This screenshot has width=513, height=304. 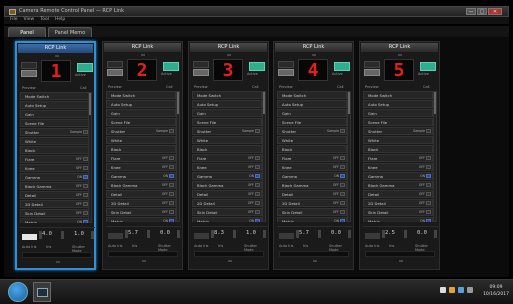 What do you see at coordinates (29, 20) in the screenshot?
I see `menu-view: View` at bounding box center [29, 20].